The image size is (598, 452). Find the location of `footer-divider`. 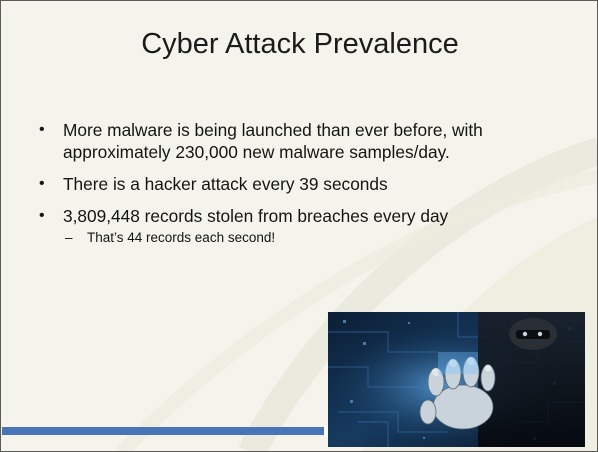

footer-divider is located at coordinates (326, 431).